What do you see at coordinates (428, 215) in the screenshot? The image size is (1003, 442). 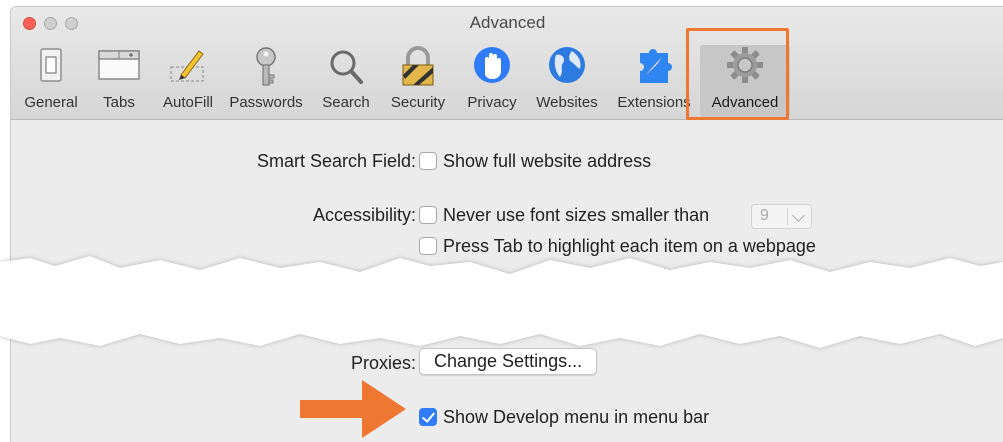 I see `min-font-size-checkbox` at bounding box center [428, 215].